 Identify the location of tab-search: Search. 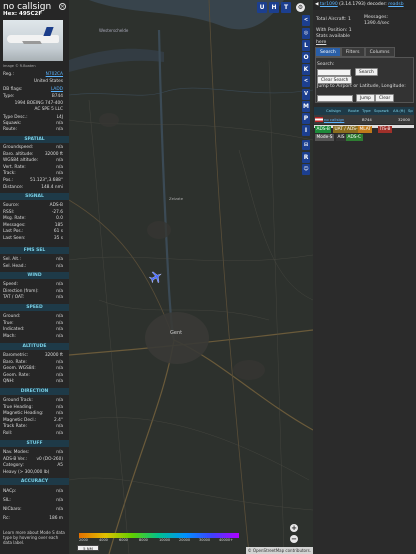
(328, 52).